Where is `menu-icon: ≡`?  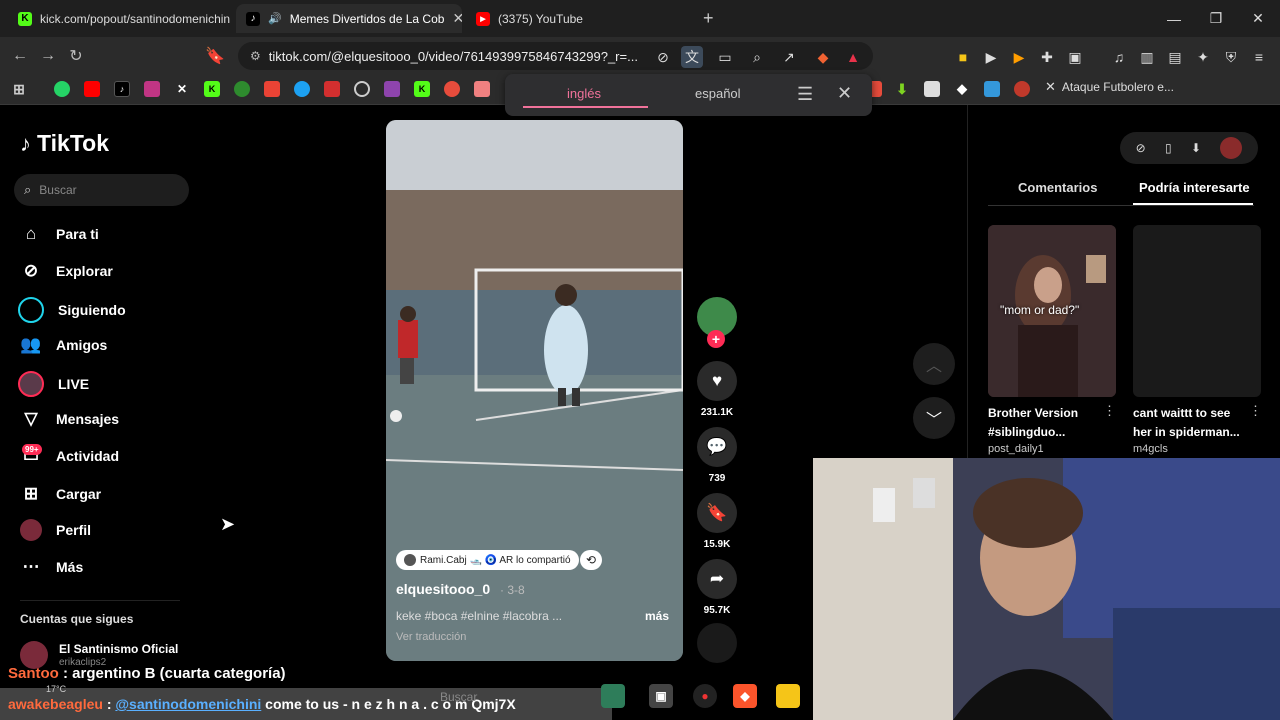
menu-icon: ≡ is located at coordinates (1259, 57).